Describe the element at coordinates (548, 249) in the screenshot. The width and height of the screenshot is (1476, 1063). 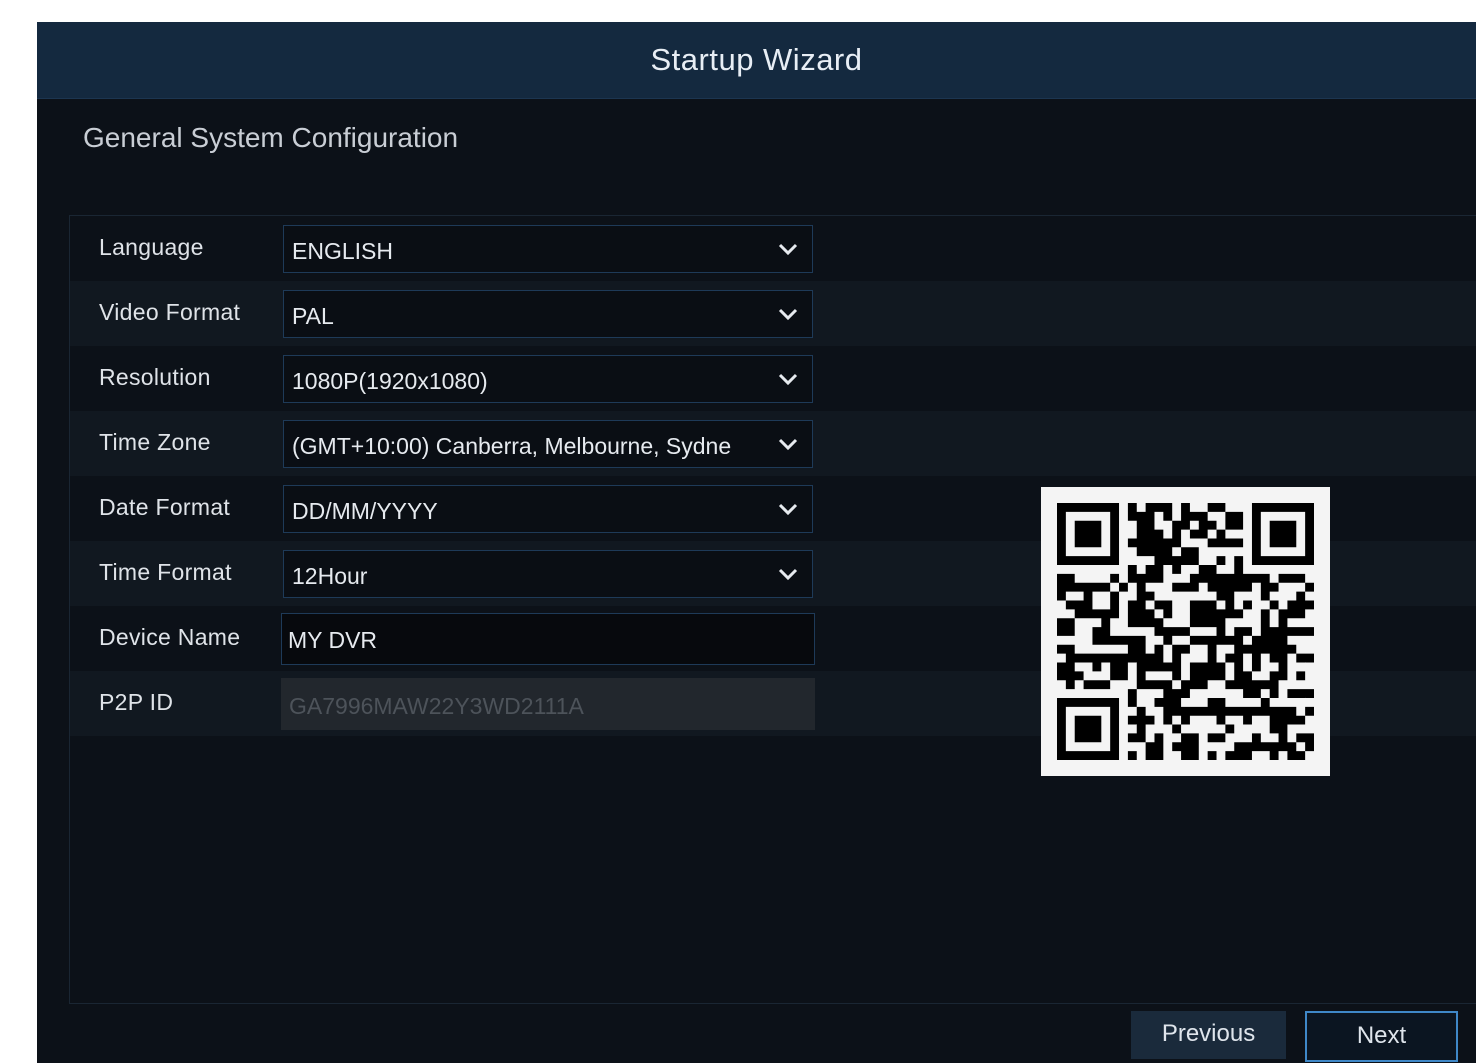
I see `language-select: ENGLISH` at that location.